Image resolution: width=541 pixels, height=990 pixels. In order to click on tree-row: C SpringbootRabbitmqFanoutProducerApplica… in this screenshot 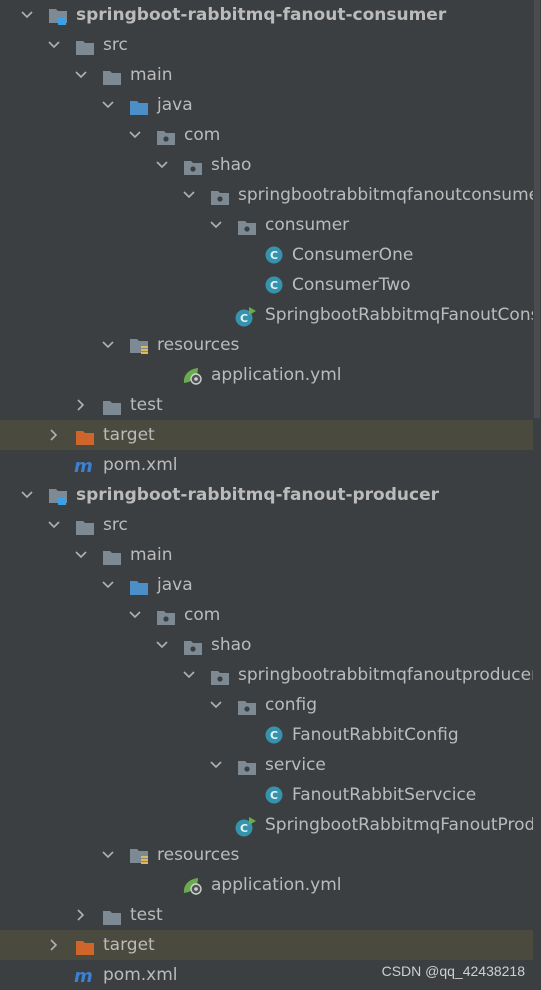, I will do `click(266, 825)`.